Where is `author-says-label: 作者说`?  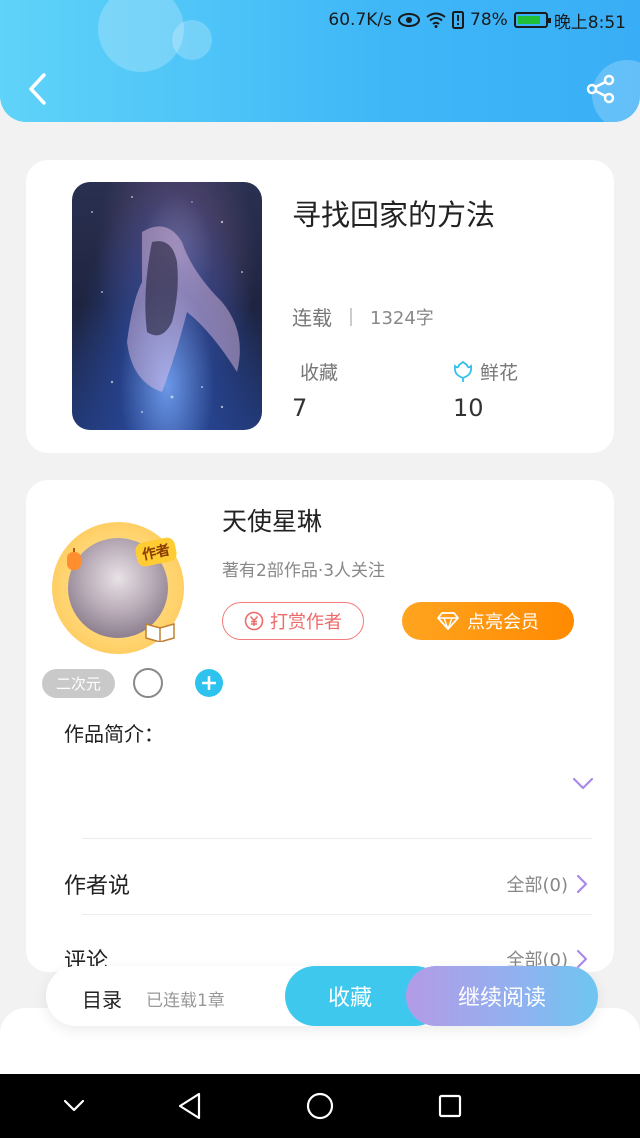 author-says-label: 作者说 is located at coordinates (97, 886).